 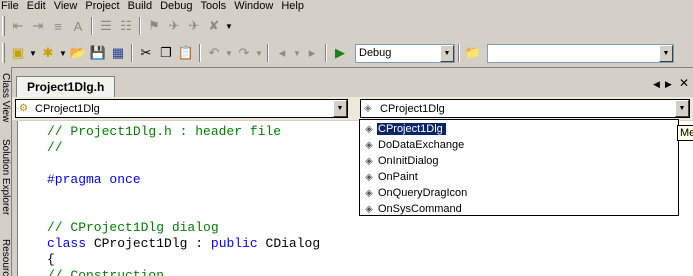 What do you see at coordinates (186, 53) in the screenshot?
I see `paste-icon: 📋` at bounding box center [186, 53].